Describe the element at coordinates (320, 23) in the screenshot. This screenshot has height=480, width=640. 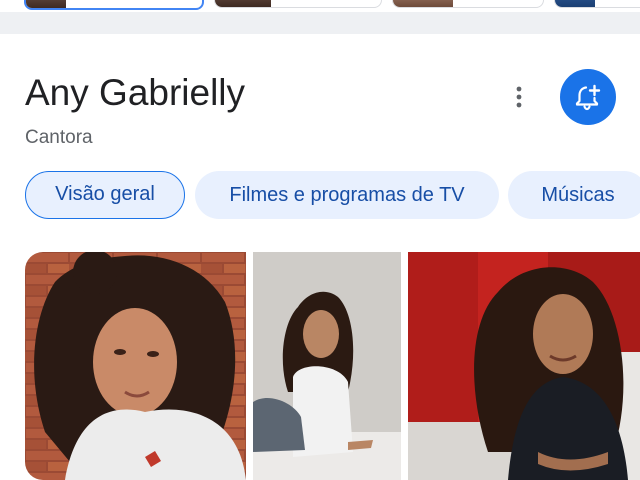
I see `section-divider` at that location.